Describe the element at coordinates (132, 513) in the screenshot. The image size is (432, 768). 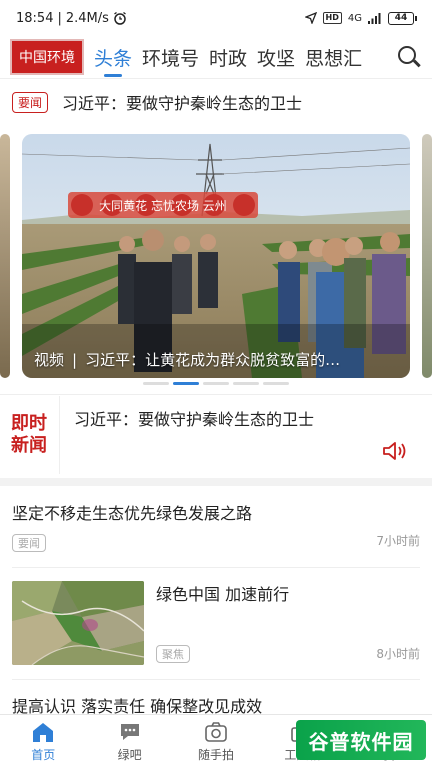
I see `news-title: 坚定不移走生态优先绿色发展之路` at that location.